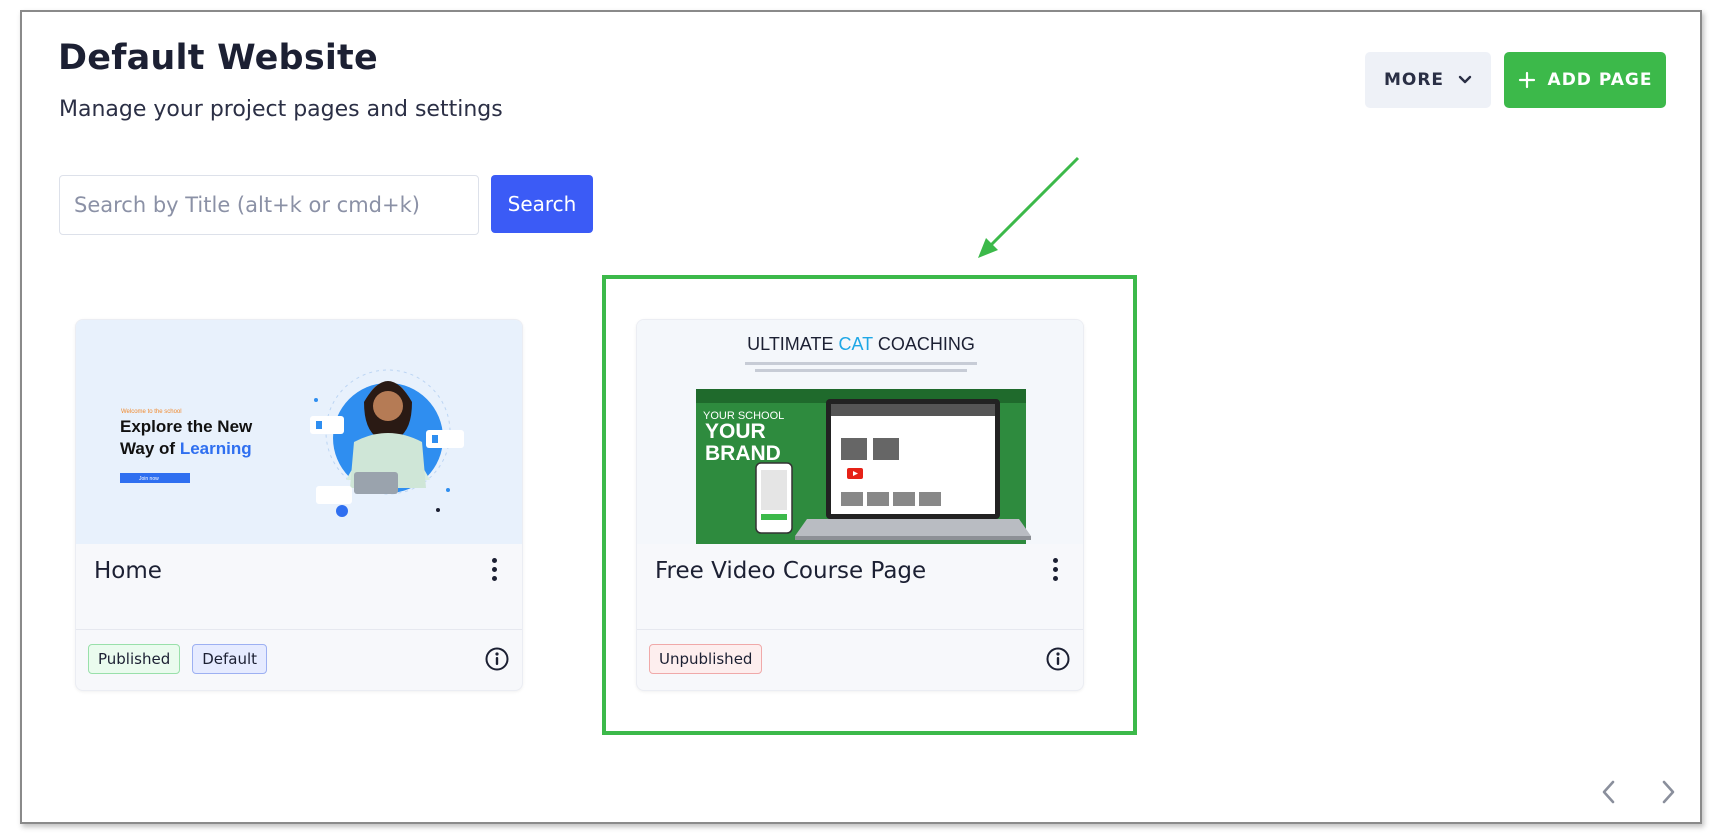 This screenshot has height=834, width=1720. I want to click on home-thumb-headline-2-accent: Learning, so click(216, 448).